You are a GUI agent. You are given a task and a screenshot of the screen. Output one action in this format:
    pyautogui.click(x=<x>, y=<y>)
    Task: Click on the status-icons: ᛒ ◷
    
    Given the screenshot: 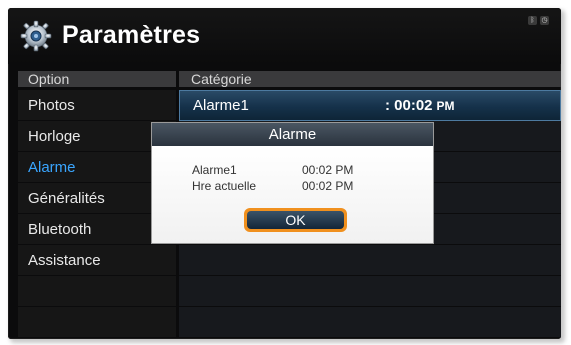 What is the action you would take?
    pyautogui.click(x=538, y=20)
    